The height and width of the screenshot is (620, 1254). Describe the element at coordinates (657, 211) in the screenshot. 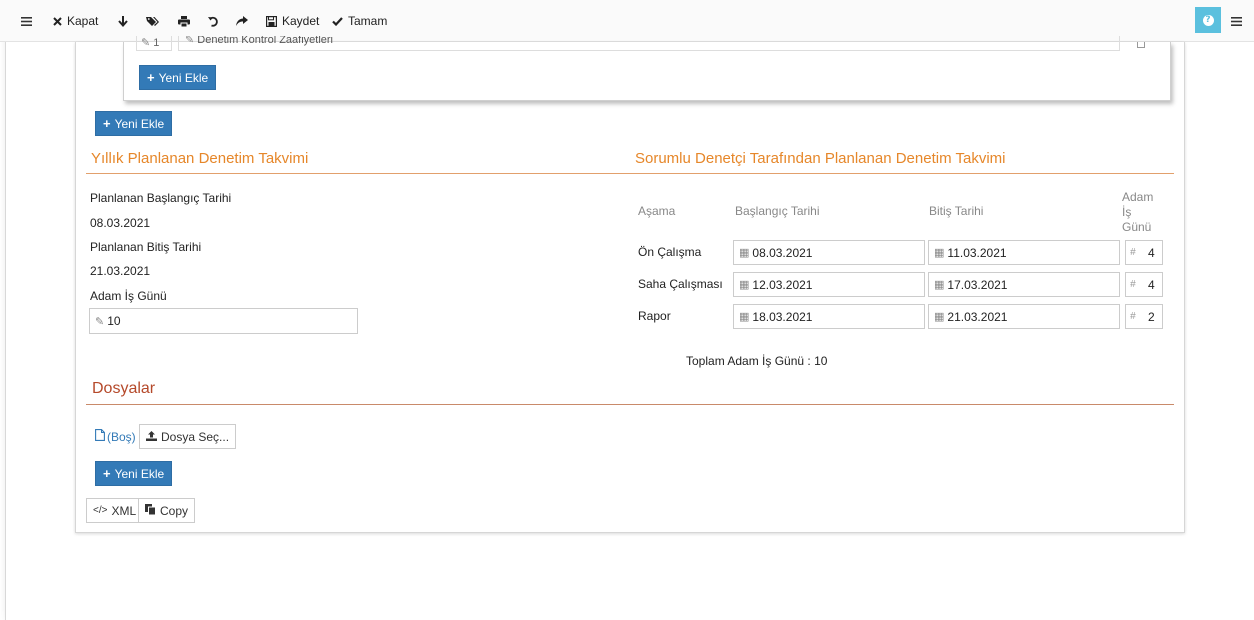

I see `col-header-stage: Aşama` at that location.